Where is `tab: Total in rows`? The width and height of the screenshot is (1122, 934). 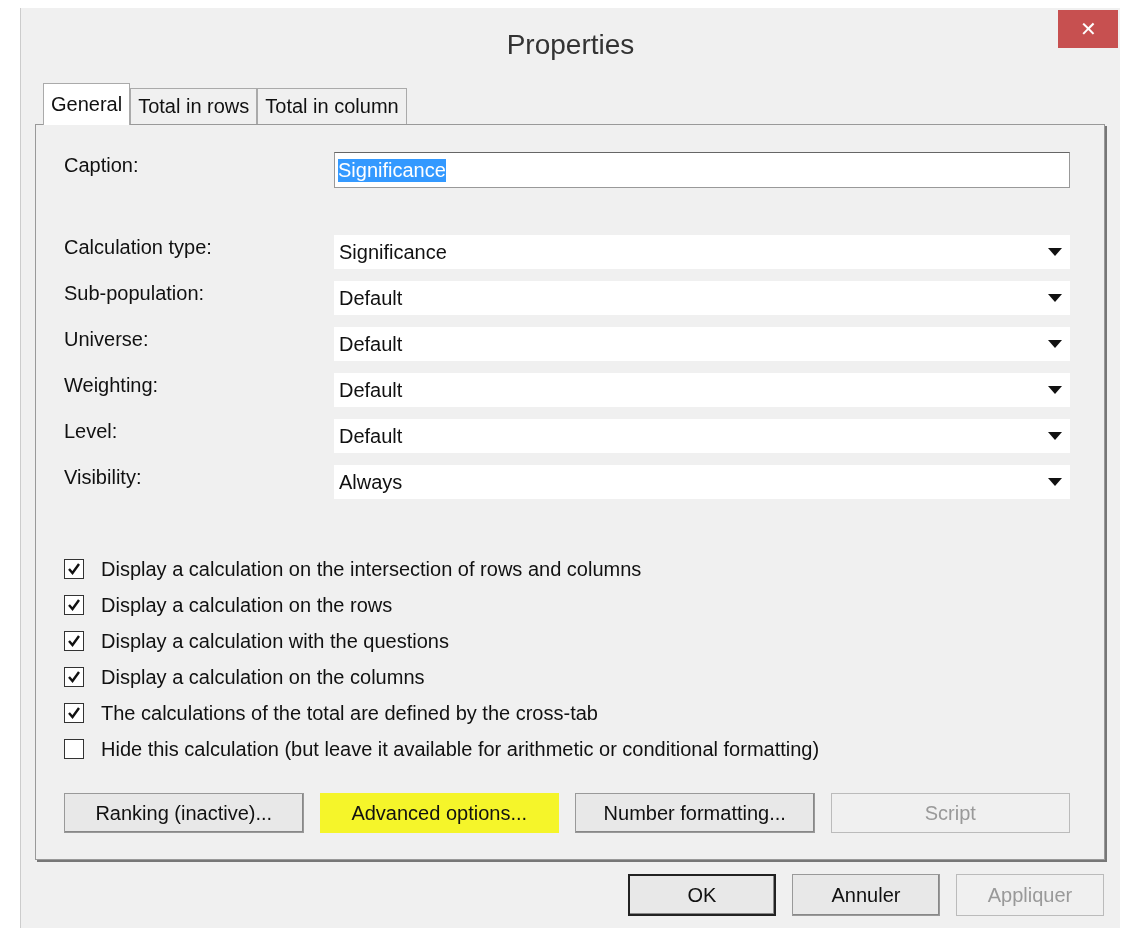 tab: Total in rows is located at coordinates (194, 106).